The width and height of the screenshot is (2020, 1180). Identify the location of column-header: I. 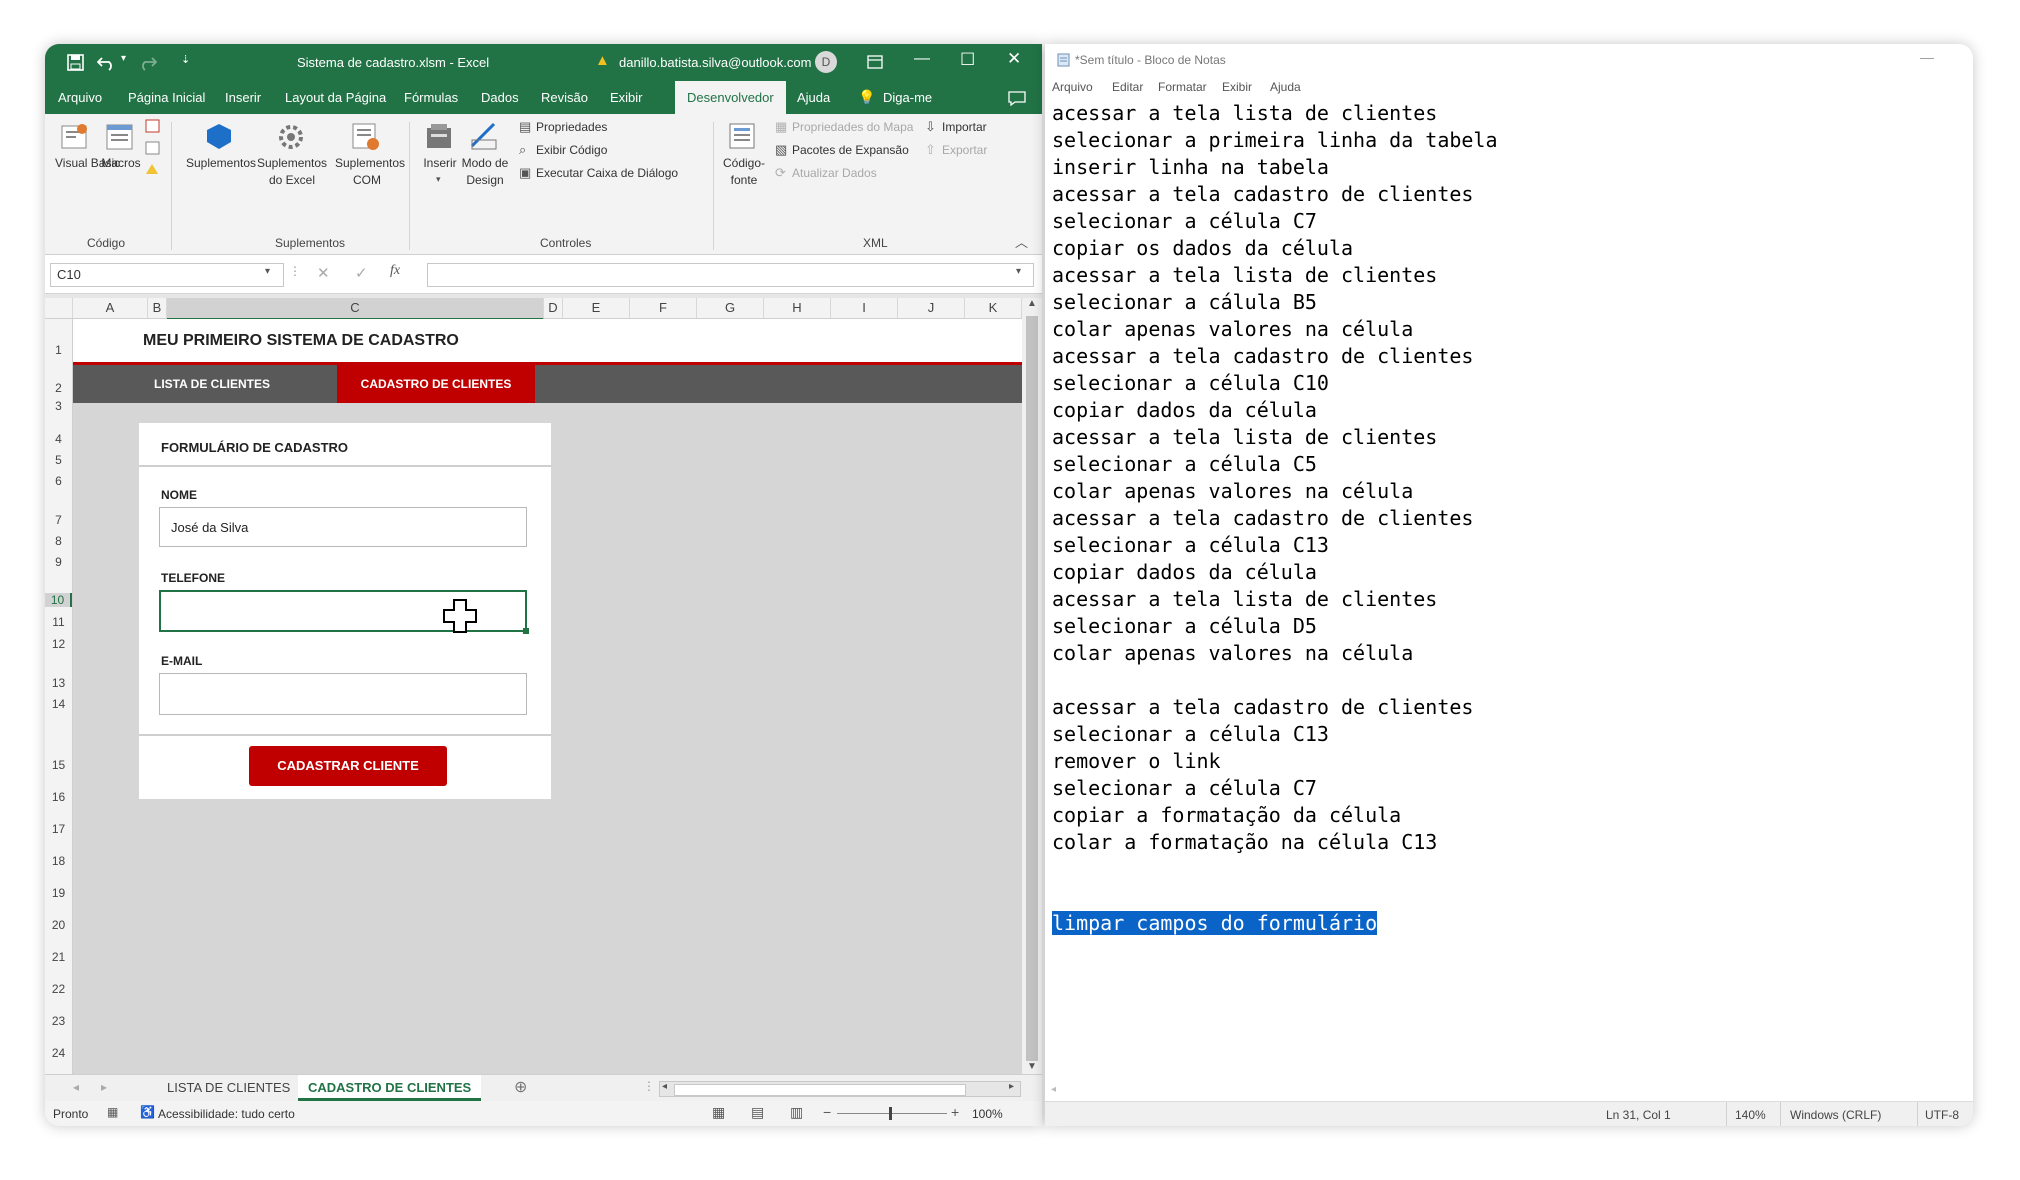
(864, 308).